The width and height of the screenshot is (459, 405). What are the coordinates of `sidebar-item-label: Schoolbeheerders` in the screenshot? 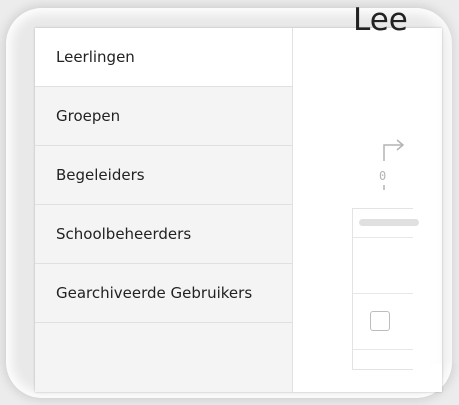 It's located at (124, 234).